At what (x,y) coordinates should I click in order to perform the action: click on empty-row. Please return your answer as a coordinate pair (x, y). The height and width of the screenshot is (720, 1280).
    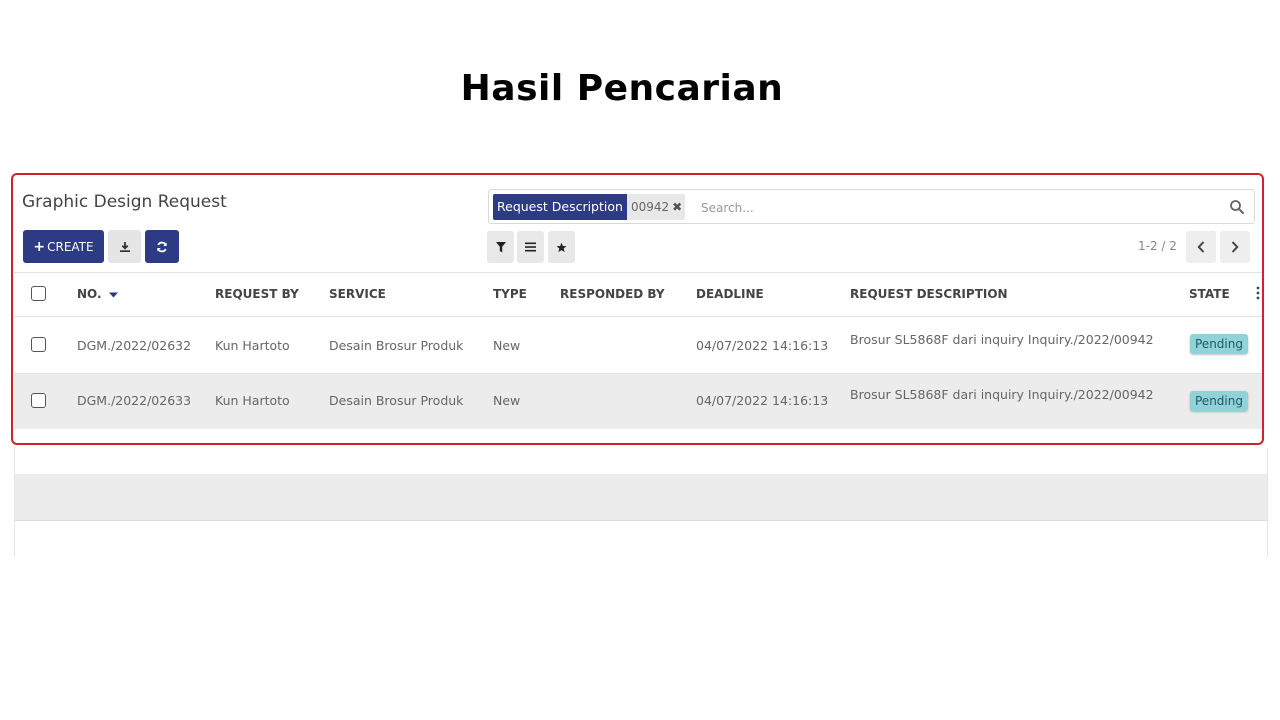
    Looking at the image, I should click on (641, 497).